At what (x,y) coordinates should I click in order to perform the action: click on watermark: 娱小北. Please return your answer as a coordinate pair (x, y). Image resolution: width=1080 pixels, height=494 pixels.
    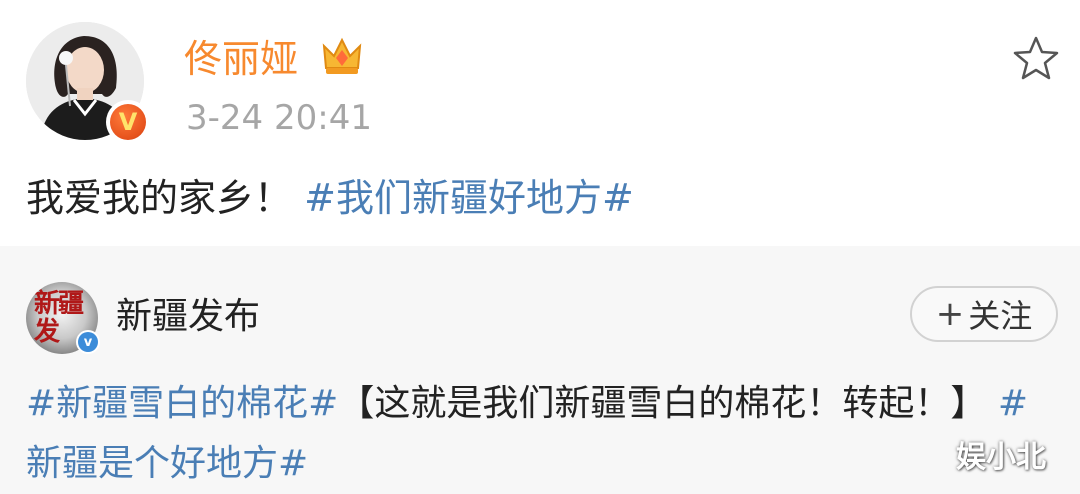
    Looking at the image, I should click on (1001, 457).